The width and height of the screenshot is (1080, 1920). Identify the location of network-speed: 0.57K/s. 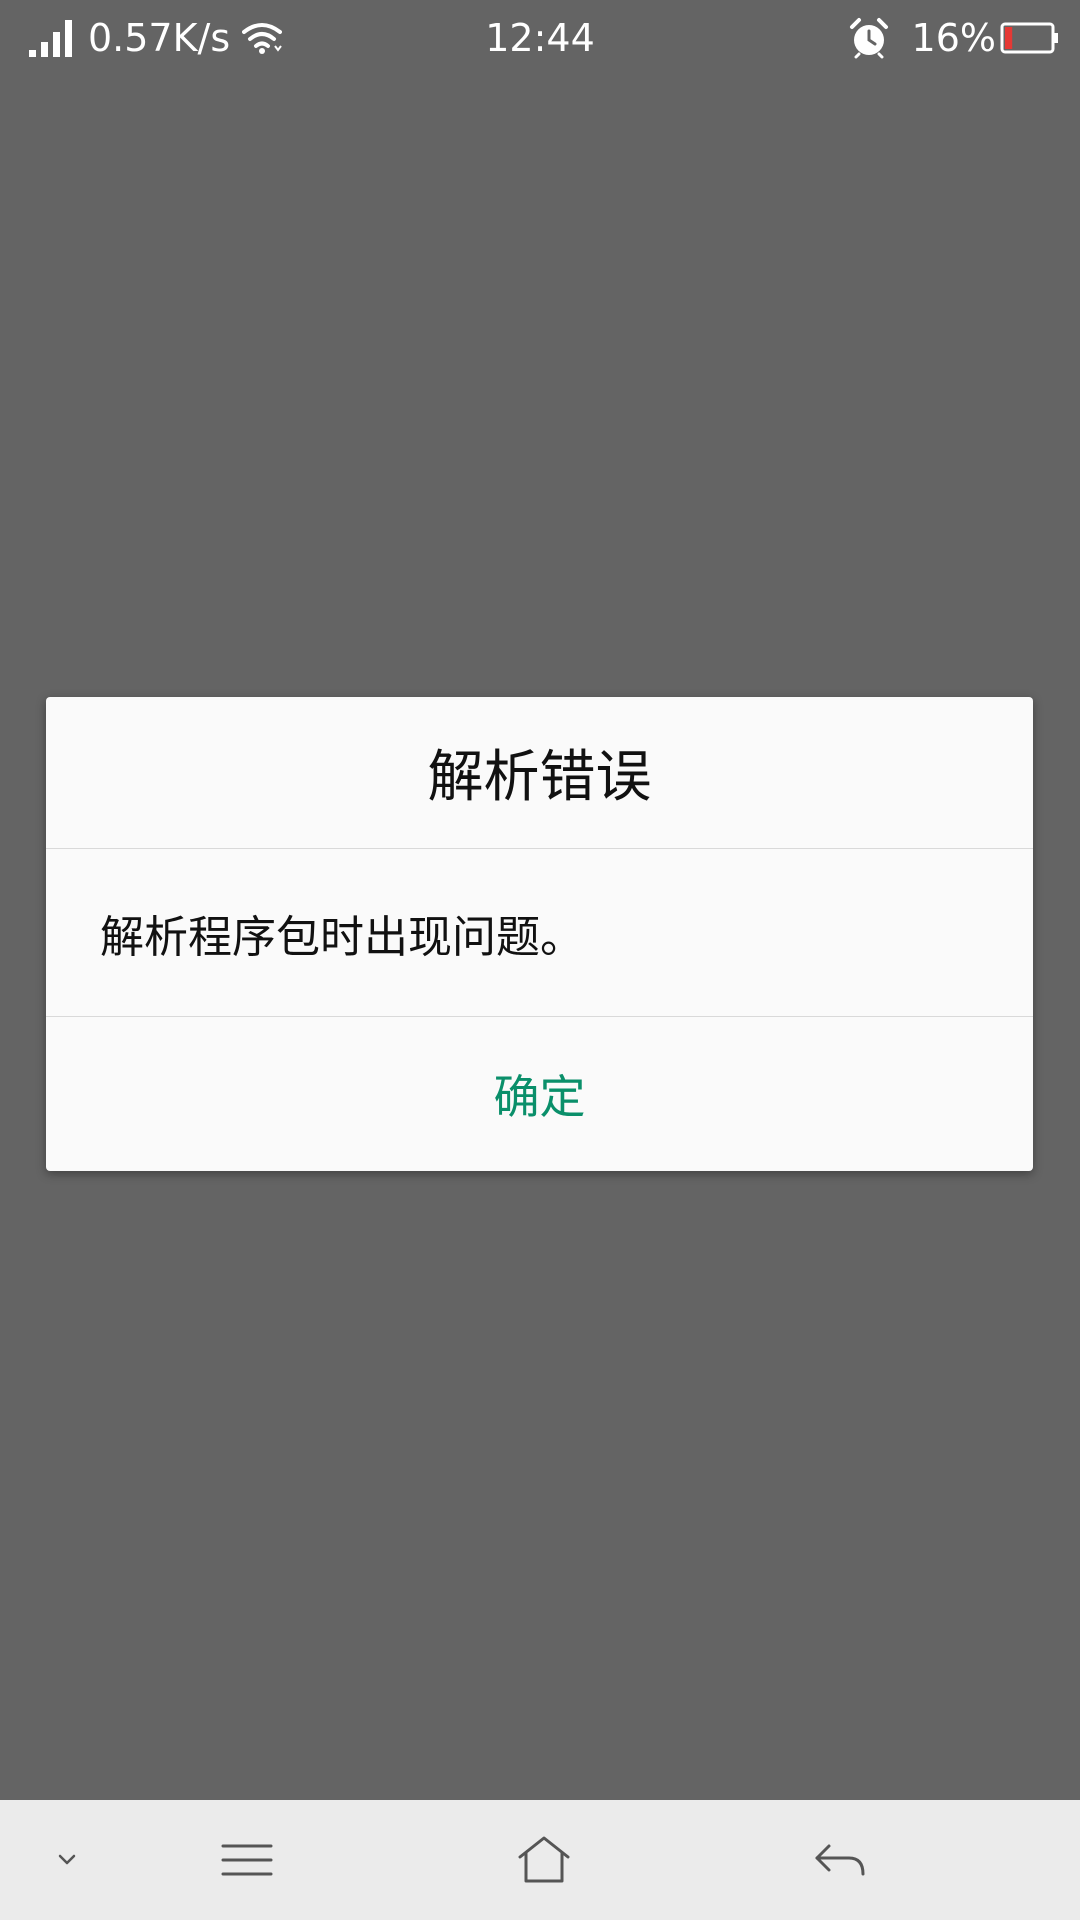
(159, 38).